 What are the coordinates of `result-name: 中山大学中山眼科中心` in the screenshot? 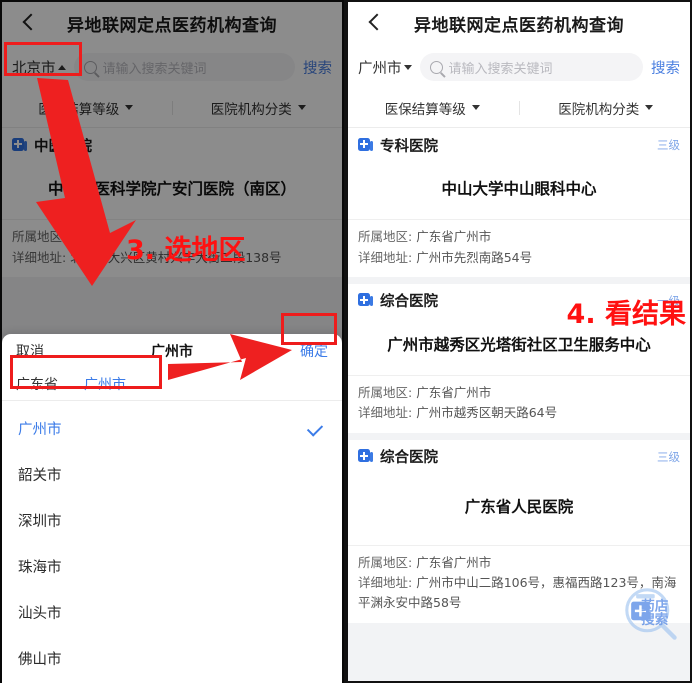 It's located at (519, 189).